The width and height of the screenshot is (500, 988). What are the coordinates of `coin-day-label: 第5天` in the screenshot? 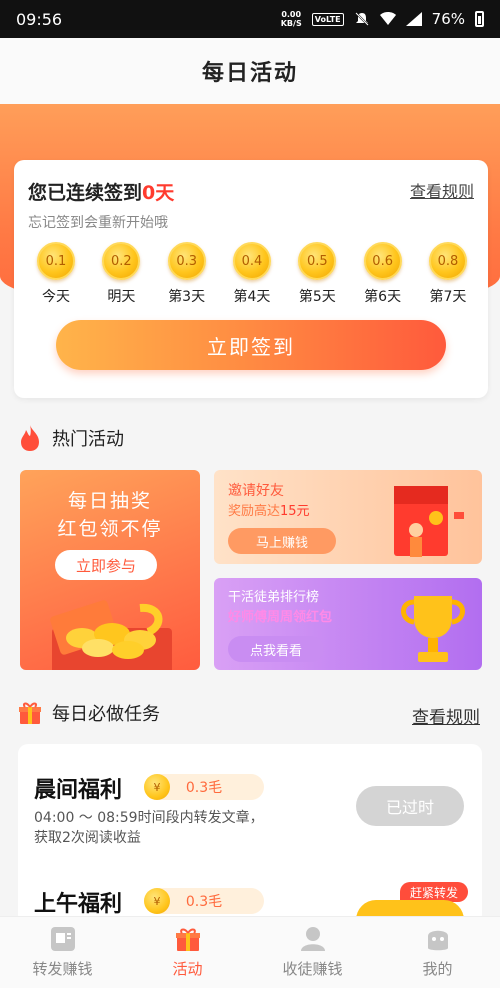 It's located at (317, 297).